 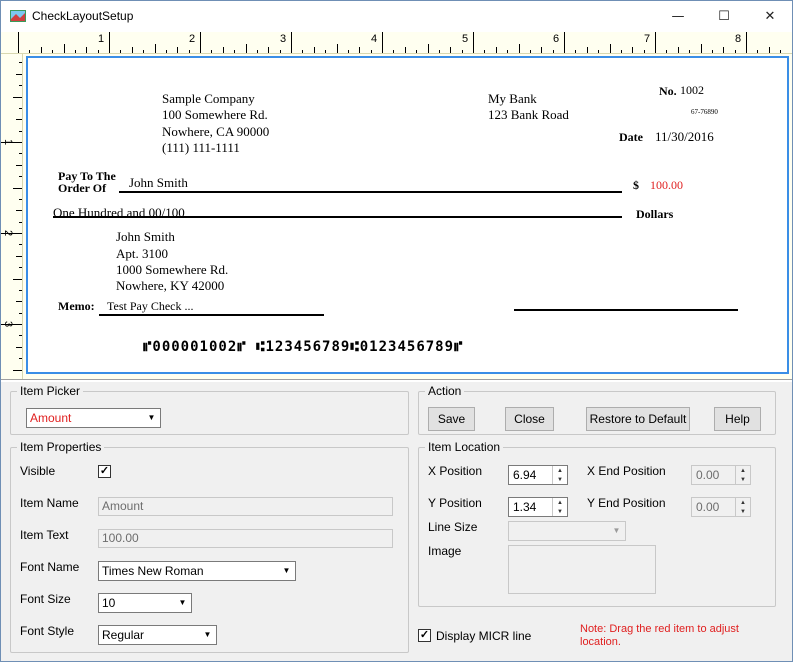 I want to click on action-label: Action, so click(x=445, y=391).